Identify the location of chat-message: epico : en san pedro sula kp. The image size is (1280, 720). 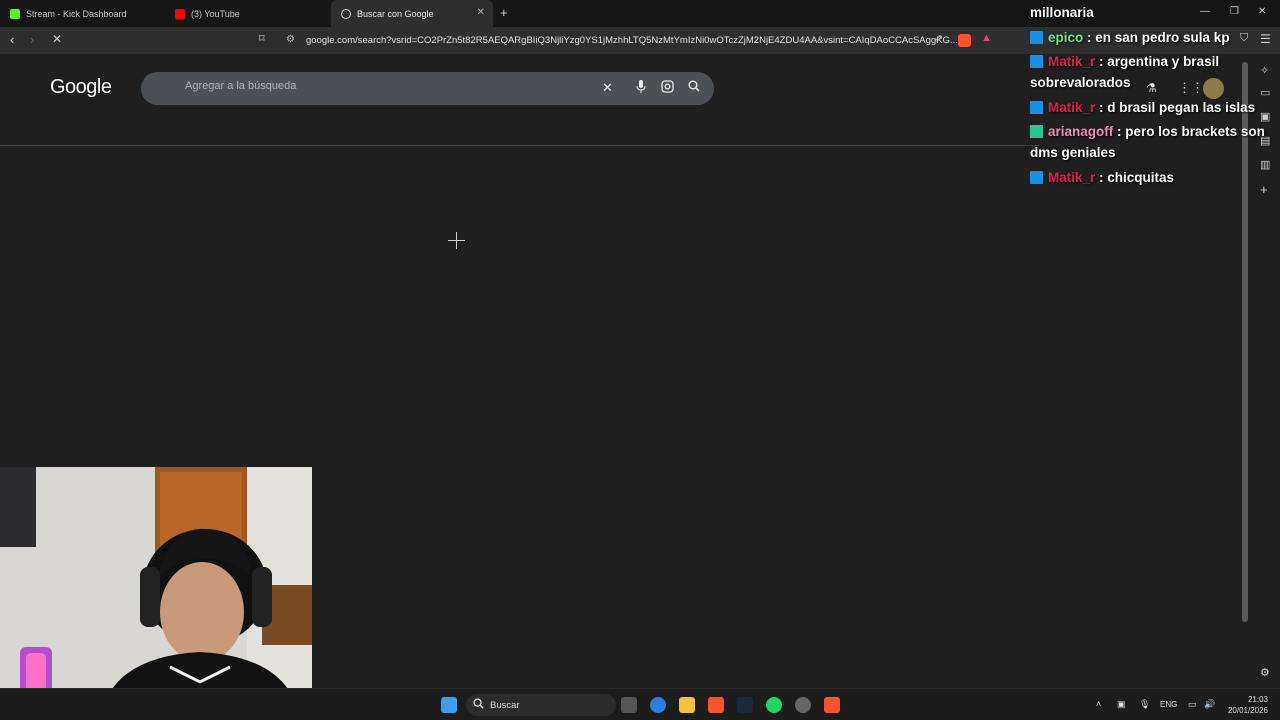
(1155, 37).